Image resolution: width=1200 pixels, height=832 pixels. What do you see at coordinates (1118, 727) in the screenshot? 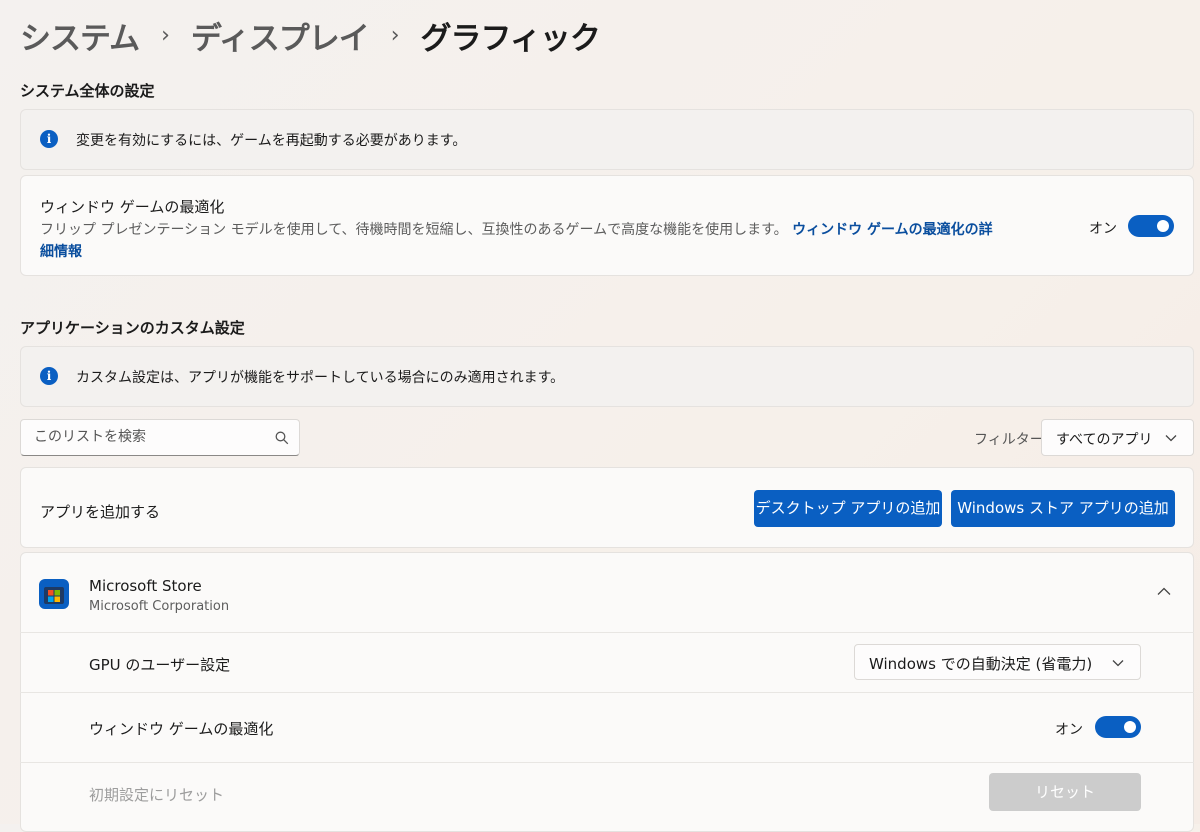
I see `app-windowed-optimization-toggle` at bounding box center [1118, 727].